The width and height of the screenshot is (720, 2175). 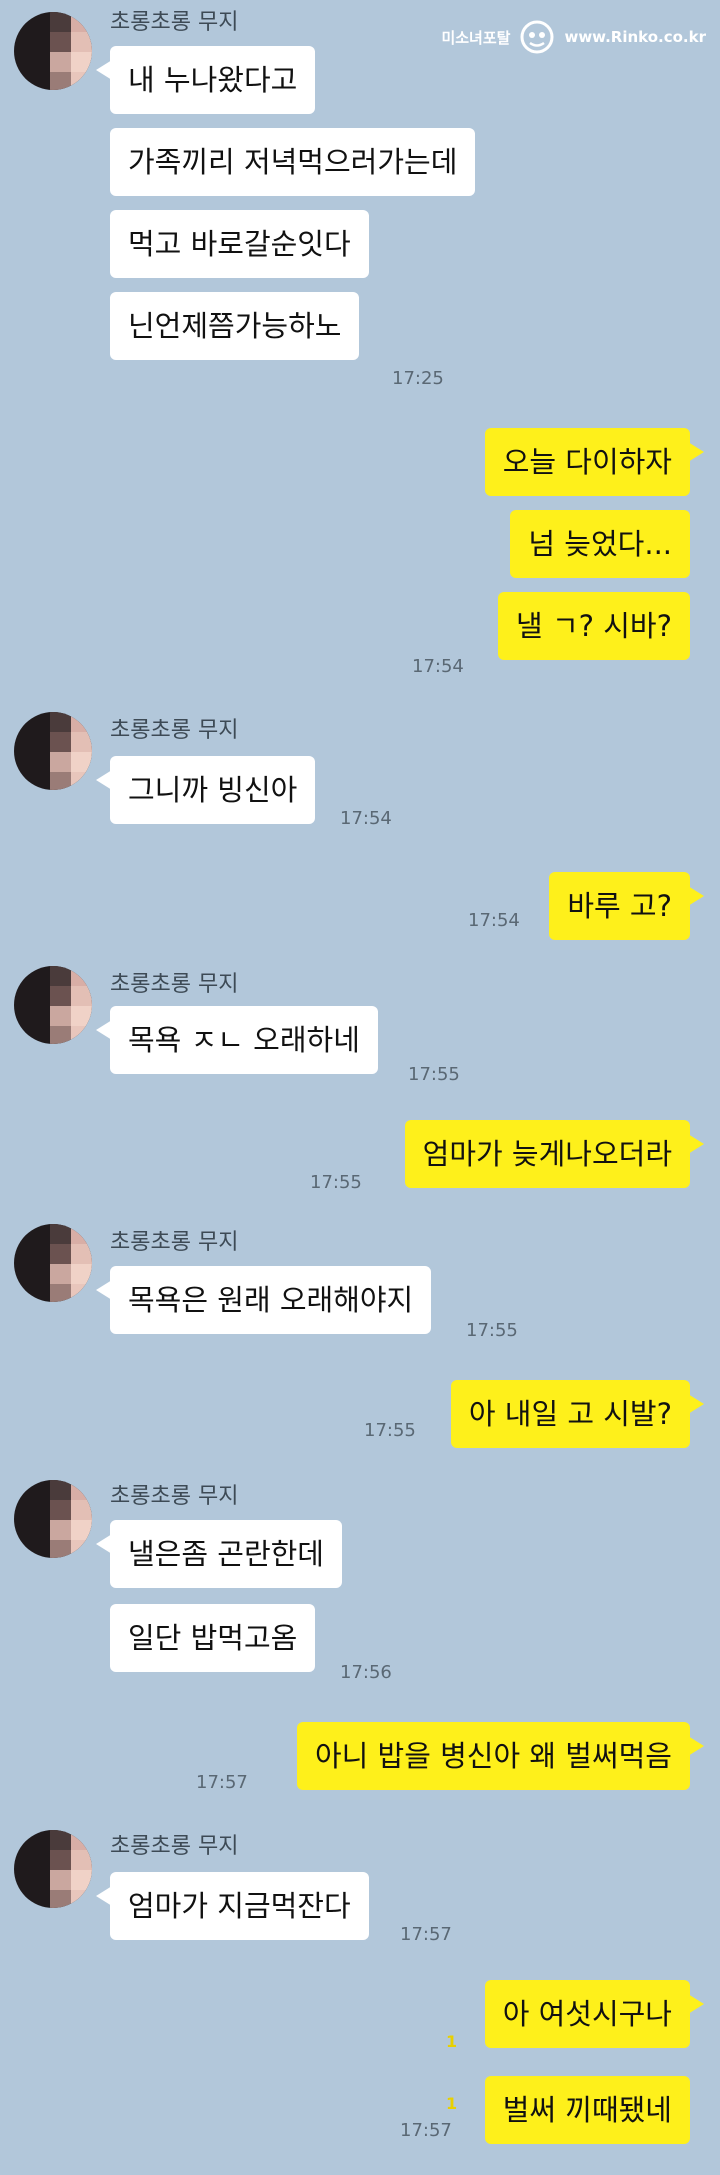 I want to click on message-bubble-friend: 닌언제쯤가능하노, so click(x=235, y=326).